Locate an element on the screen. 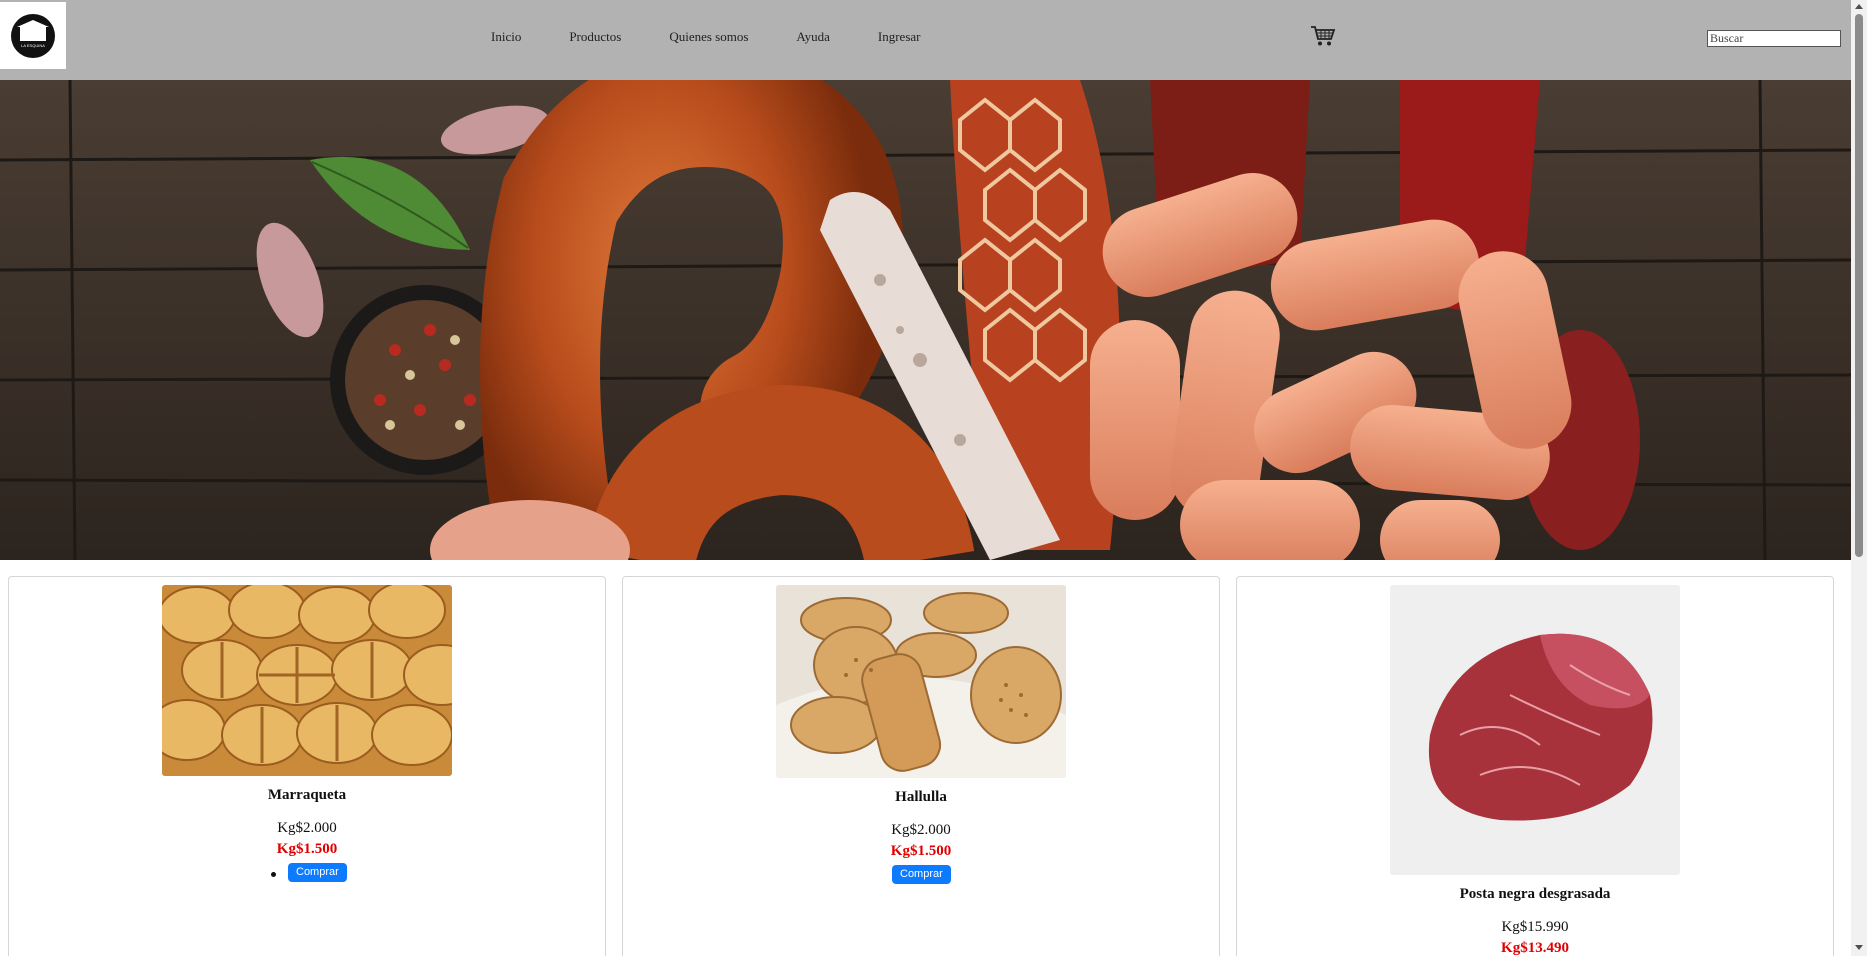 The height and width of the screenshot is (956, 1867). product-name: Posta negra desgrasada is located at coordinates (1535, 894).